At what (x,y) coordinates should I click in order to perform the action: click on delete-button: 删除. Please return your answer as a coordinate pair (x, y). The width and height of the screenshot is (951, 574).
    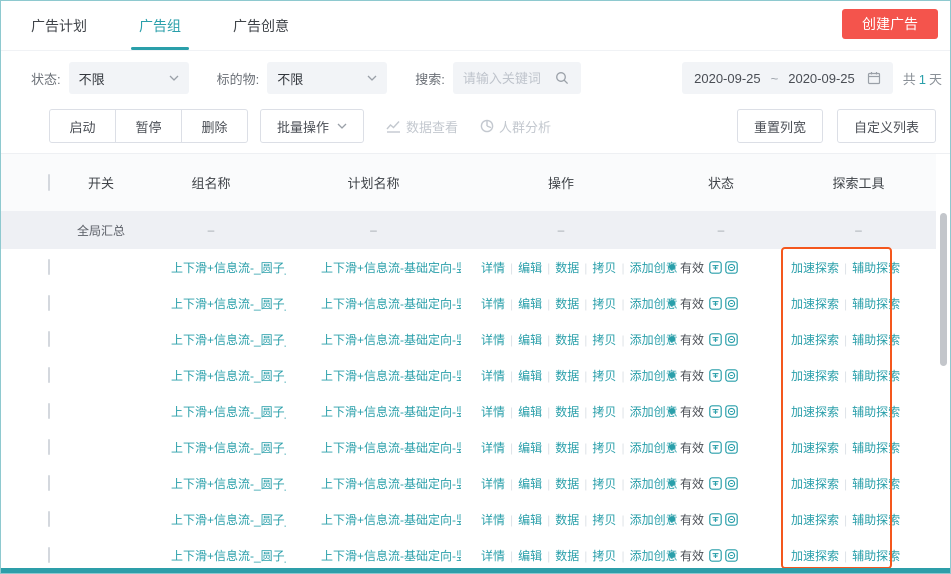
    Looking at the image, I should click on (214, 126).